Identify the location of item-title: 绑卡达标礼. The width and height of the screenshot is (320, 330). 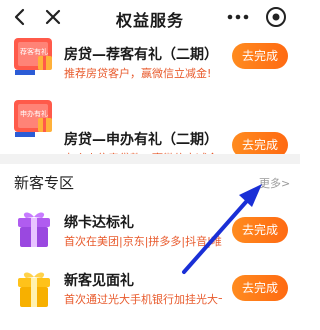
(99, 223).